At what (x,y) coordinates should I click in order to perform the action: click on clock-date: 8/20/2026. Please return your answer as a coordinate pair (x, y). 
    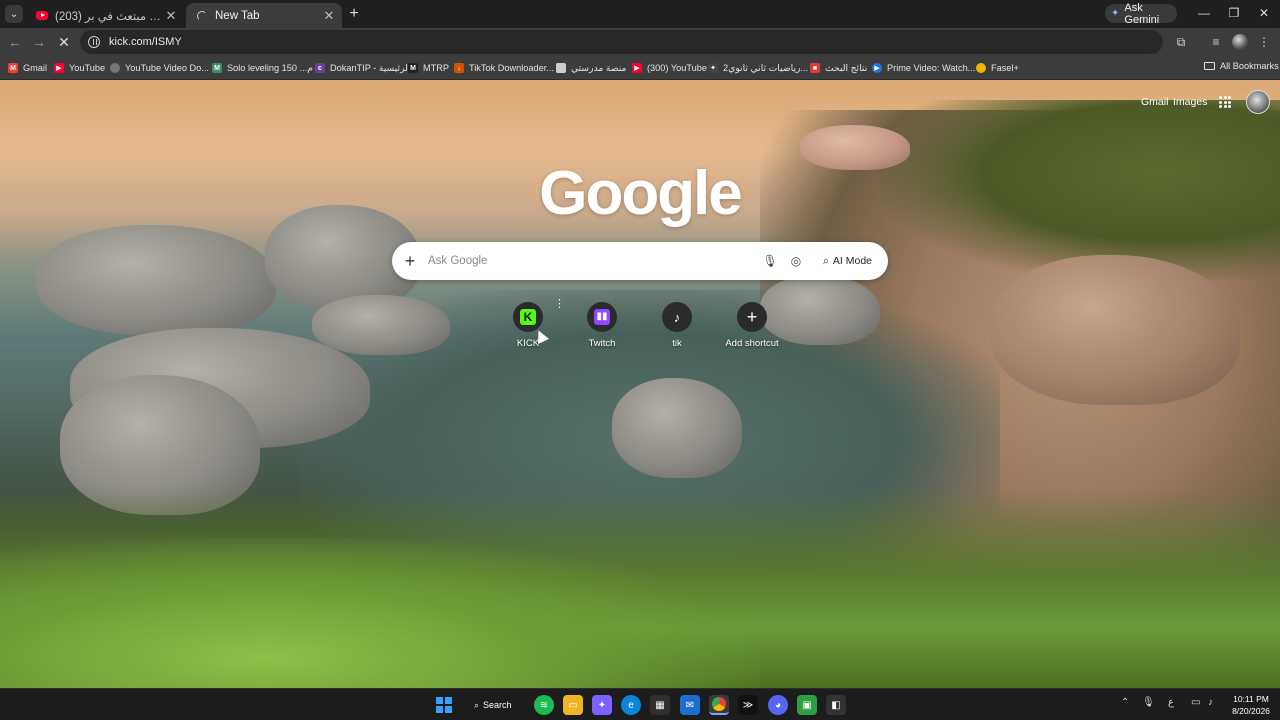
    Looking at the image, I should click on (1251, 711).